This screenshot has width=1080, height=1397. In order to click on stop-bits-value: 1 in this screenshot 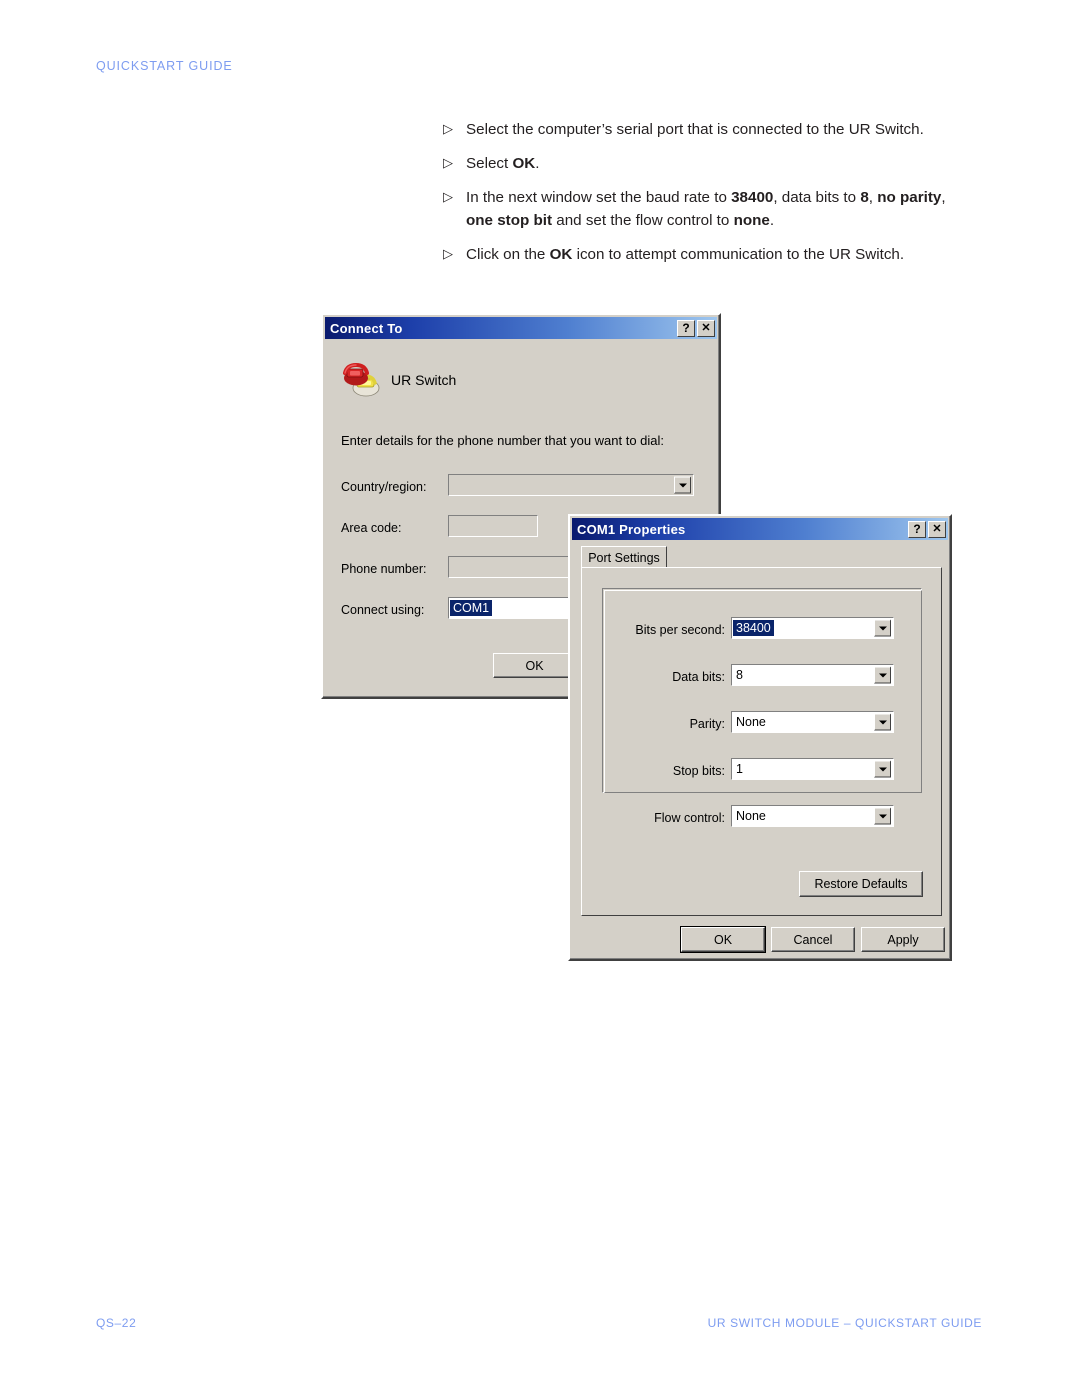, I will do `click(739, 769)`.